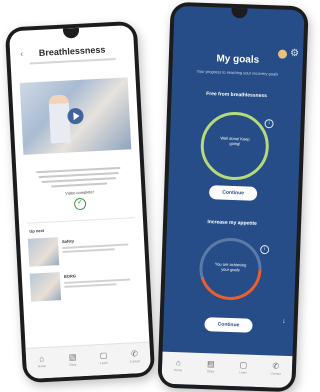 The height and width of the screenshot is (392, 320). I want to click on goal-title: Free from breathlessness, so click(237, 95).